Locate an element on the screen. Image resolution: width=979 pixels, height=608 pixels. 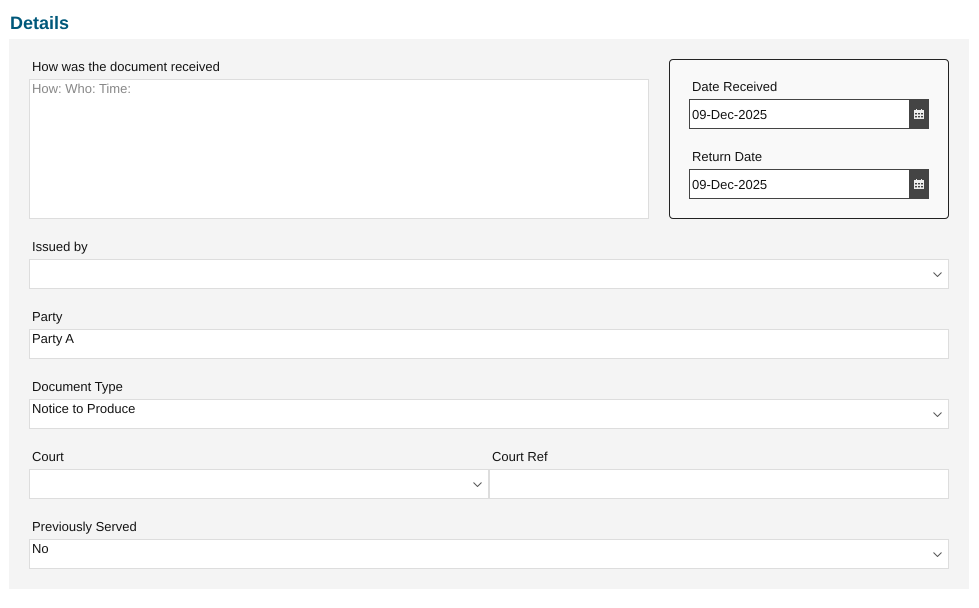
field-label: Court is located at coordinates (47, 457).